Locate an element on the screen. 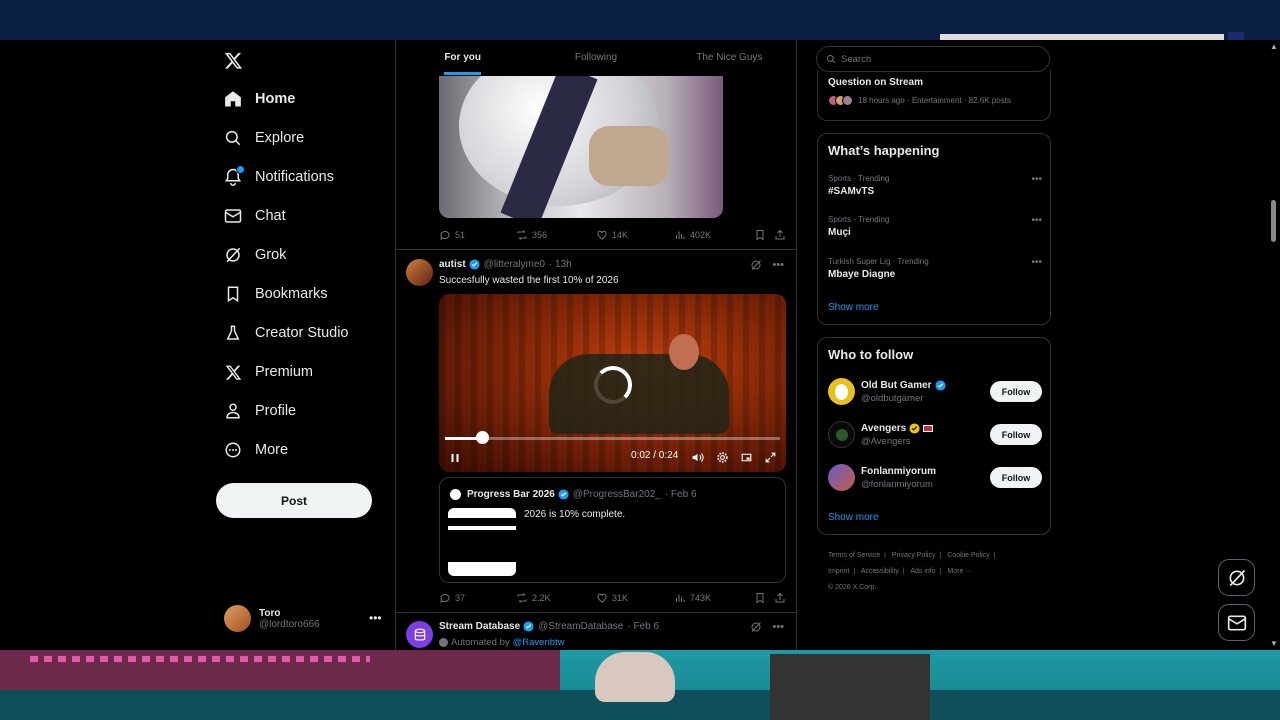 The image size is (1280, 720). views-button: 743K is located at coordinates (714, 598).